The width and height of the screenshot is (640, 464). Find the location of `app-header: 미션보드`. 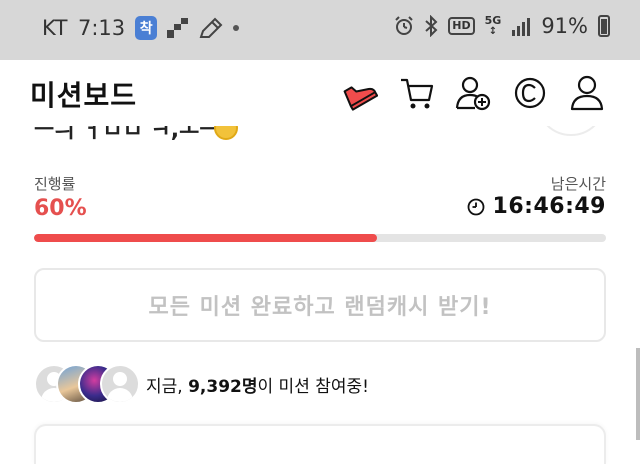

app-header: 미션보드 is located at coordinates (320, 93).